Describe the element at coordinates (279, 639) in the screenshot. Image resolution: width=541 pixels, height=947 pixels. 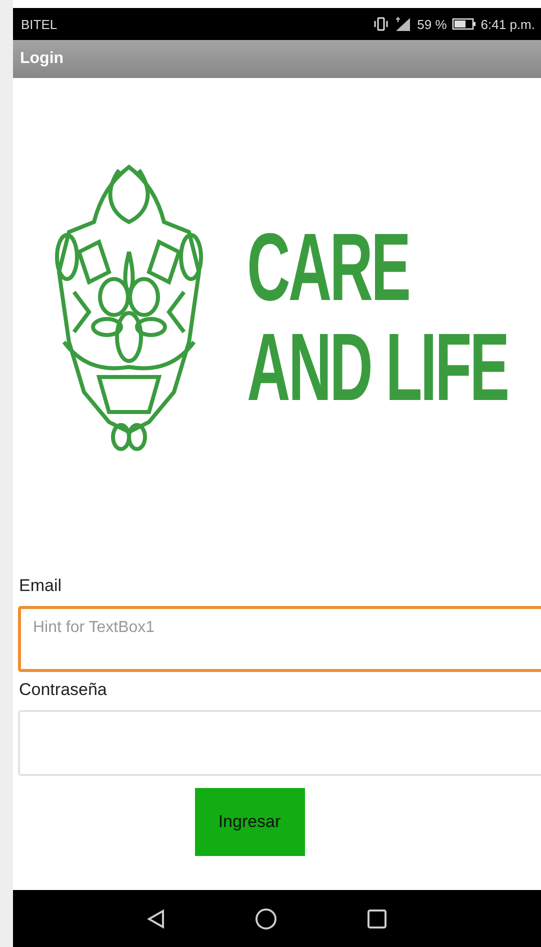
I see `text-field: Hint for TextBox1` at that location.